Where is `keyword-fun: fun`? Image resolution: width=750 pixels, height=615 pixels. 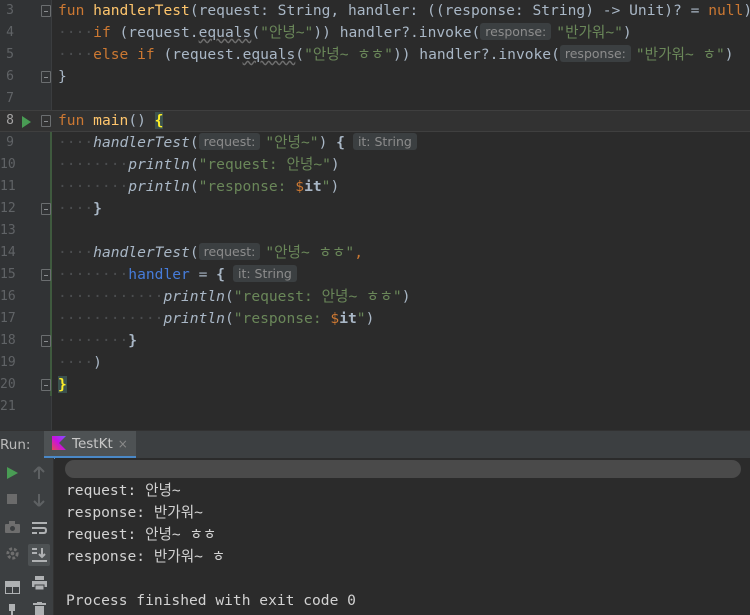
keyword-fun: fun is located at coordinates (71, 10).